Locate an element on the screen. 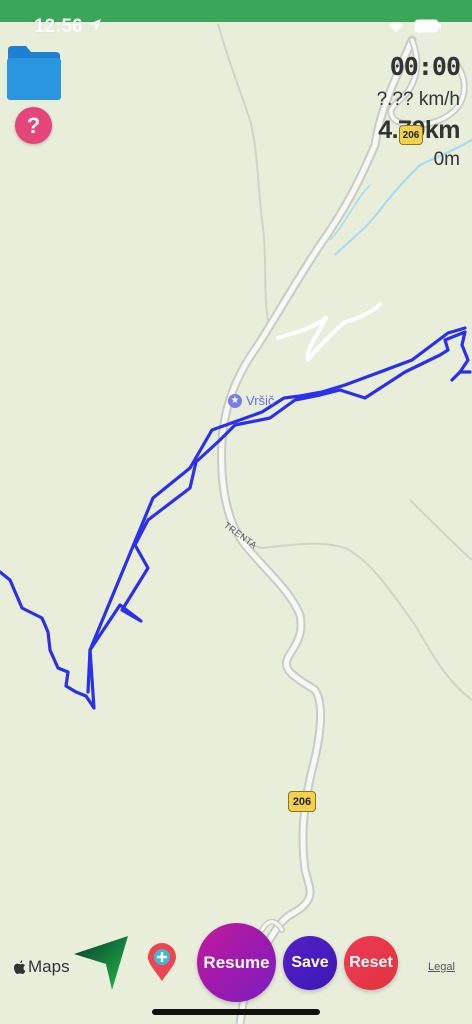 The height and width of the screenshot is (1024, 472). wifi-icon is located at coordinates (396, 27).